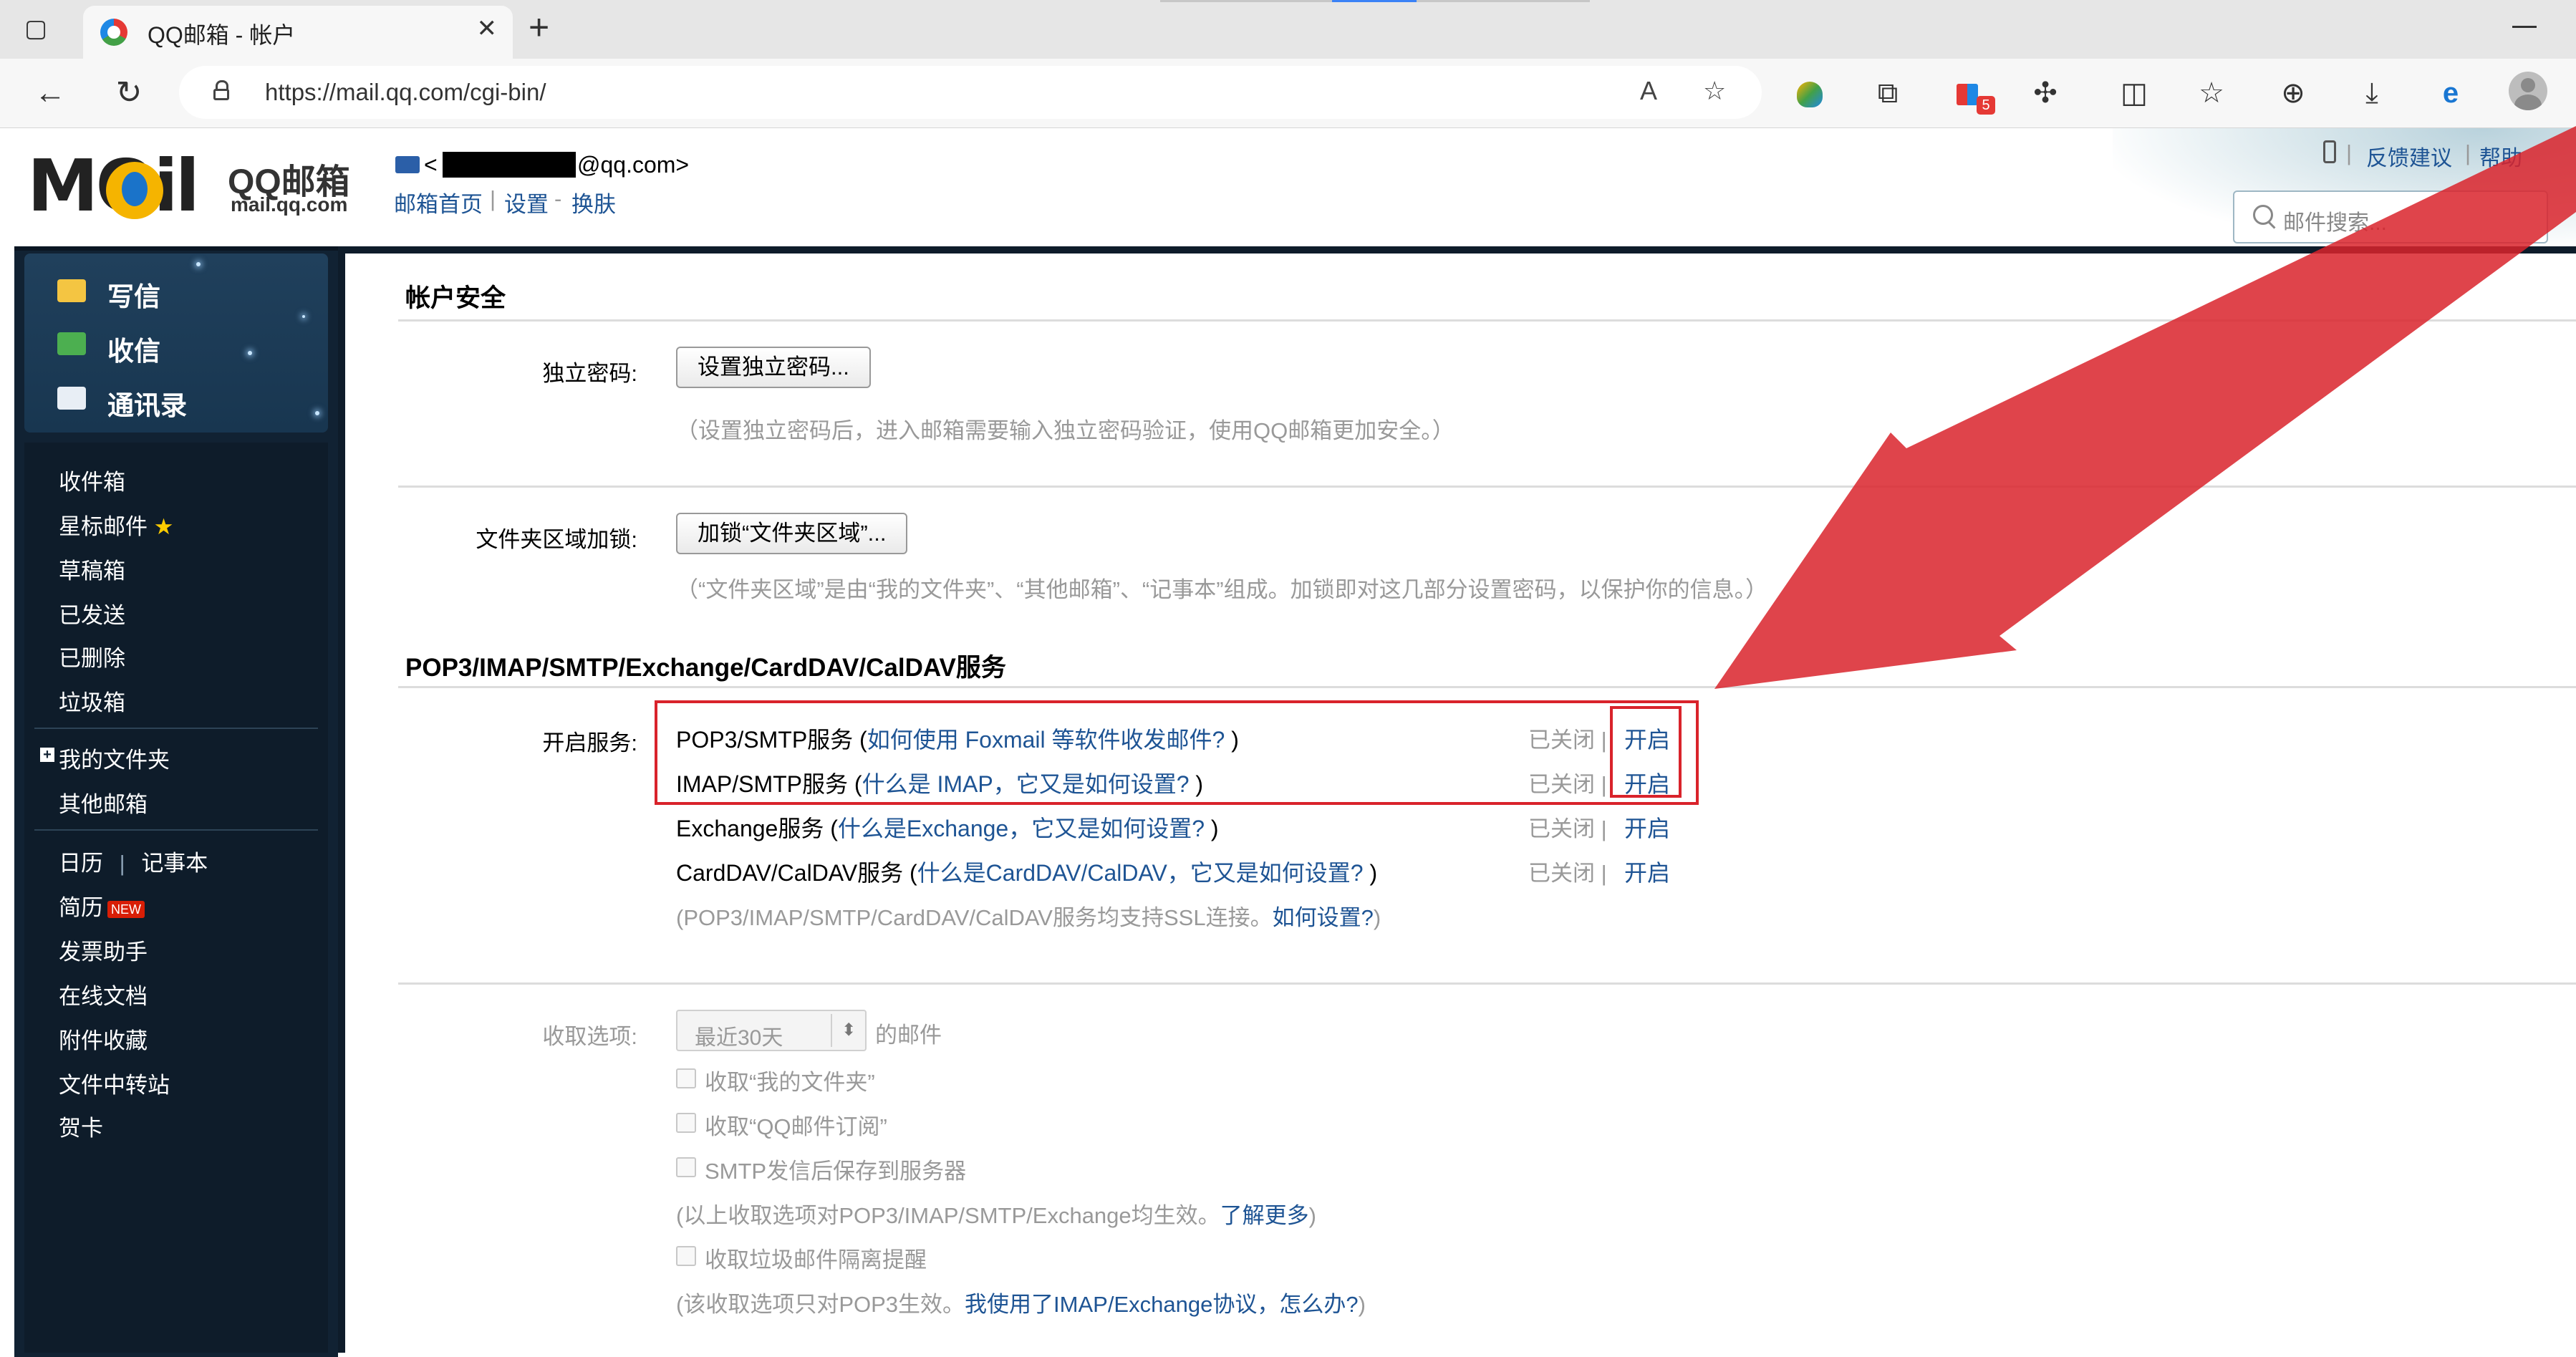 Image resolution: width=2576 pixels, height=1357 pixels. Describe the element at coordinates (1888, 93) in the screenshot. I see `collections-icon: ⧉` at that location.